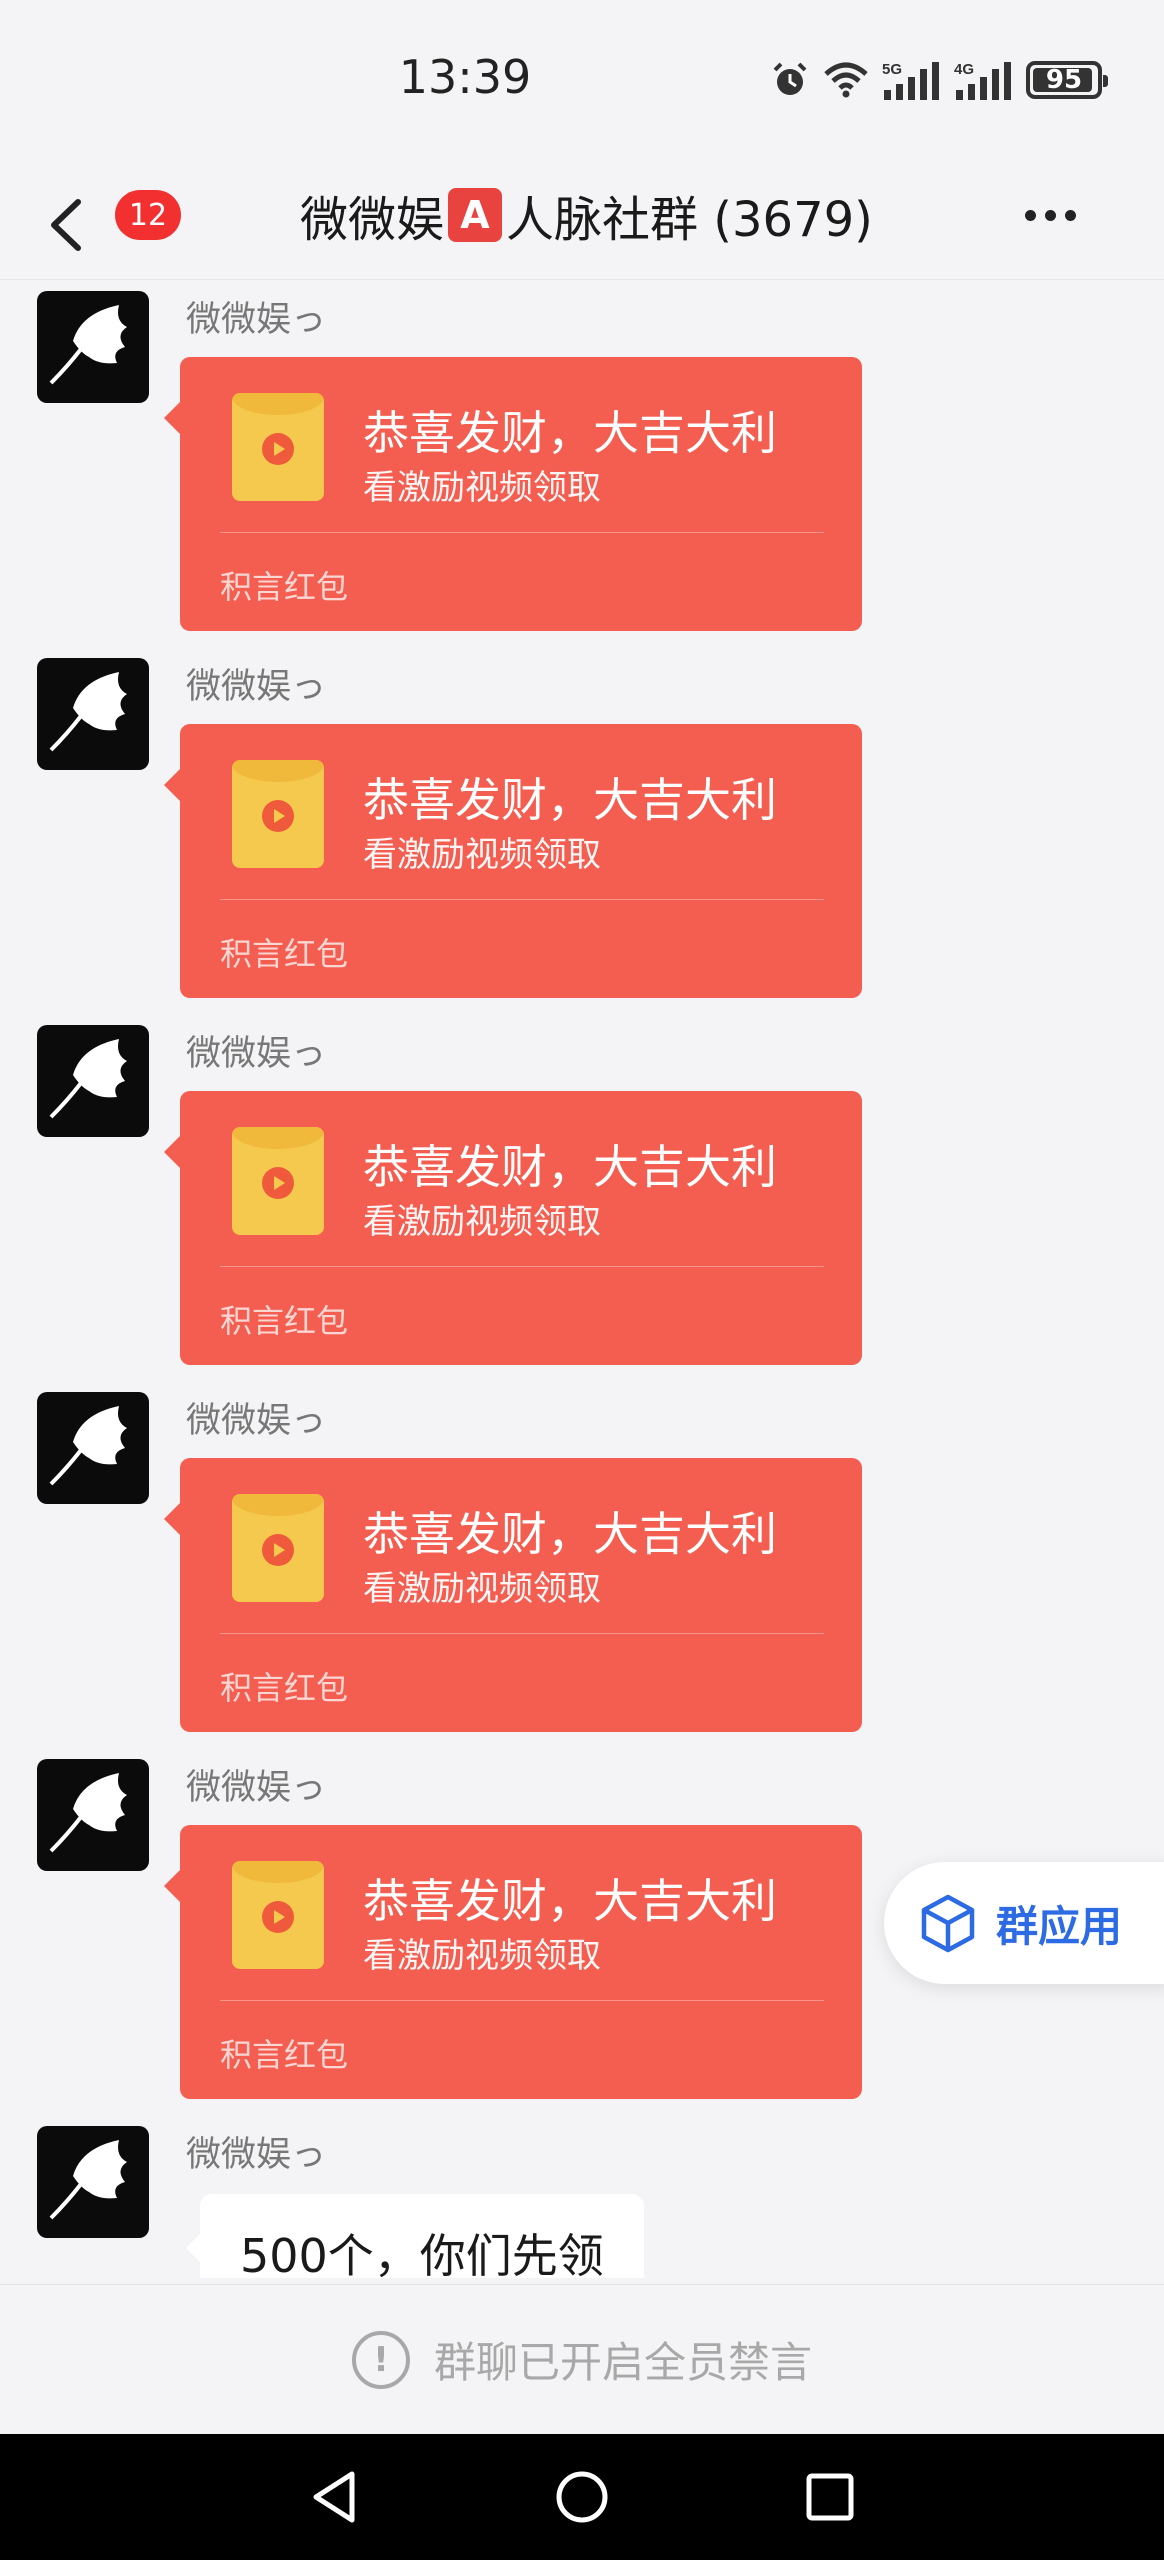 The image size is (1164, 2560). I want to click on status-time: 13:39, so click(465, 77).